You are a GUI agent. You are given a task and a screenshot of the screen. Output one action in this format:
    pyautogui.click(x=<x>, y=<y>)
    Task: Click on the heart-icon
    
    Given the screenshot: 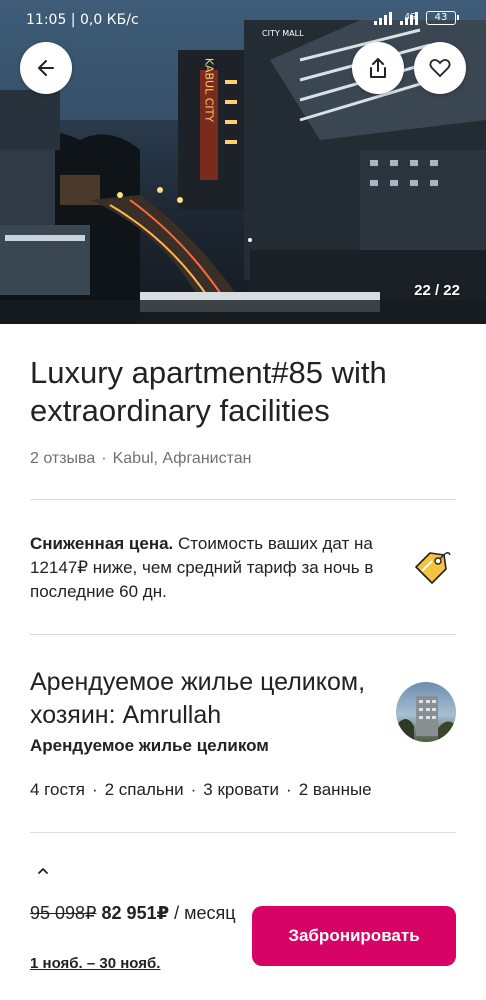 What is the action you would take?
    pyautogui.click(x=440, y=68)
    